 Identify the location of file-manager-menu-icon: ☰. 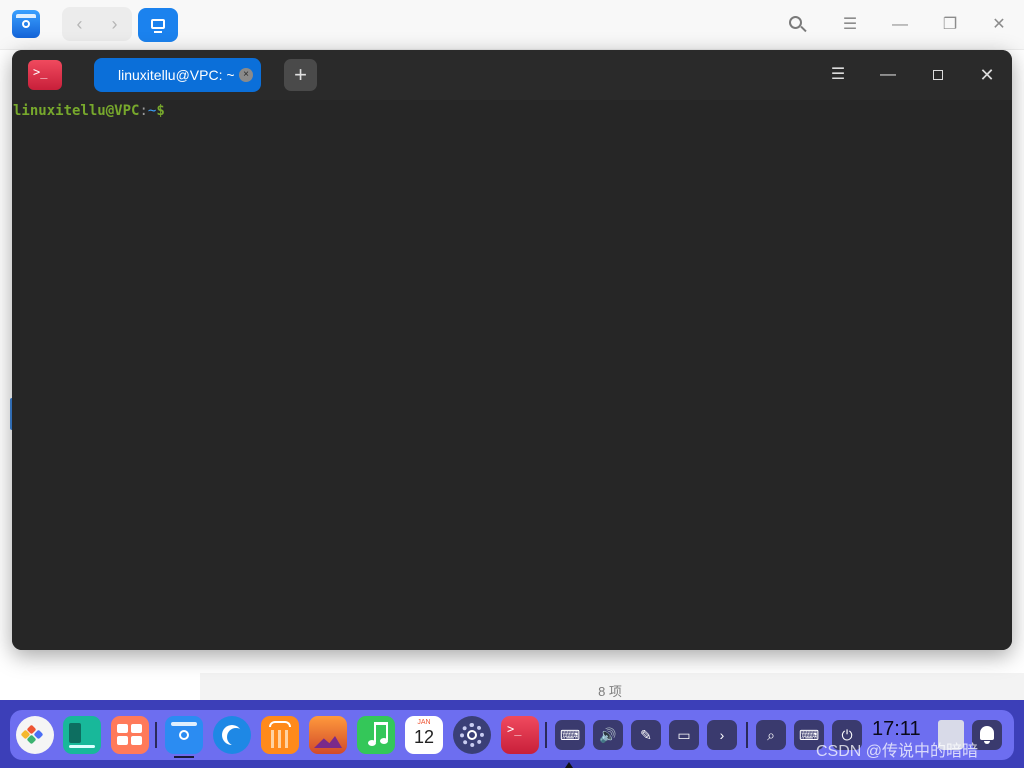
(850, 25).